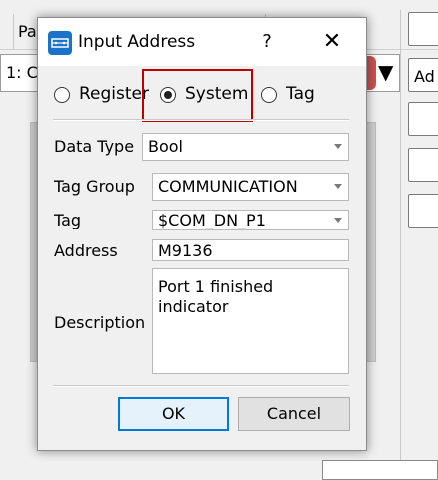  Describe the element at coordinates (197, 95) in the screenshot. I see `highlight-box` at that location.